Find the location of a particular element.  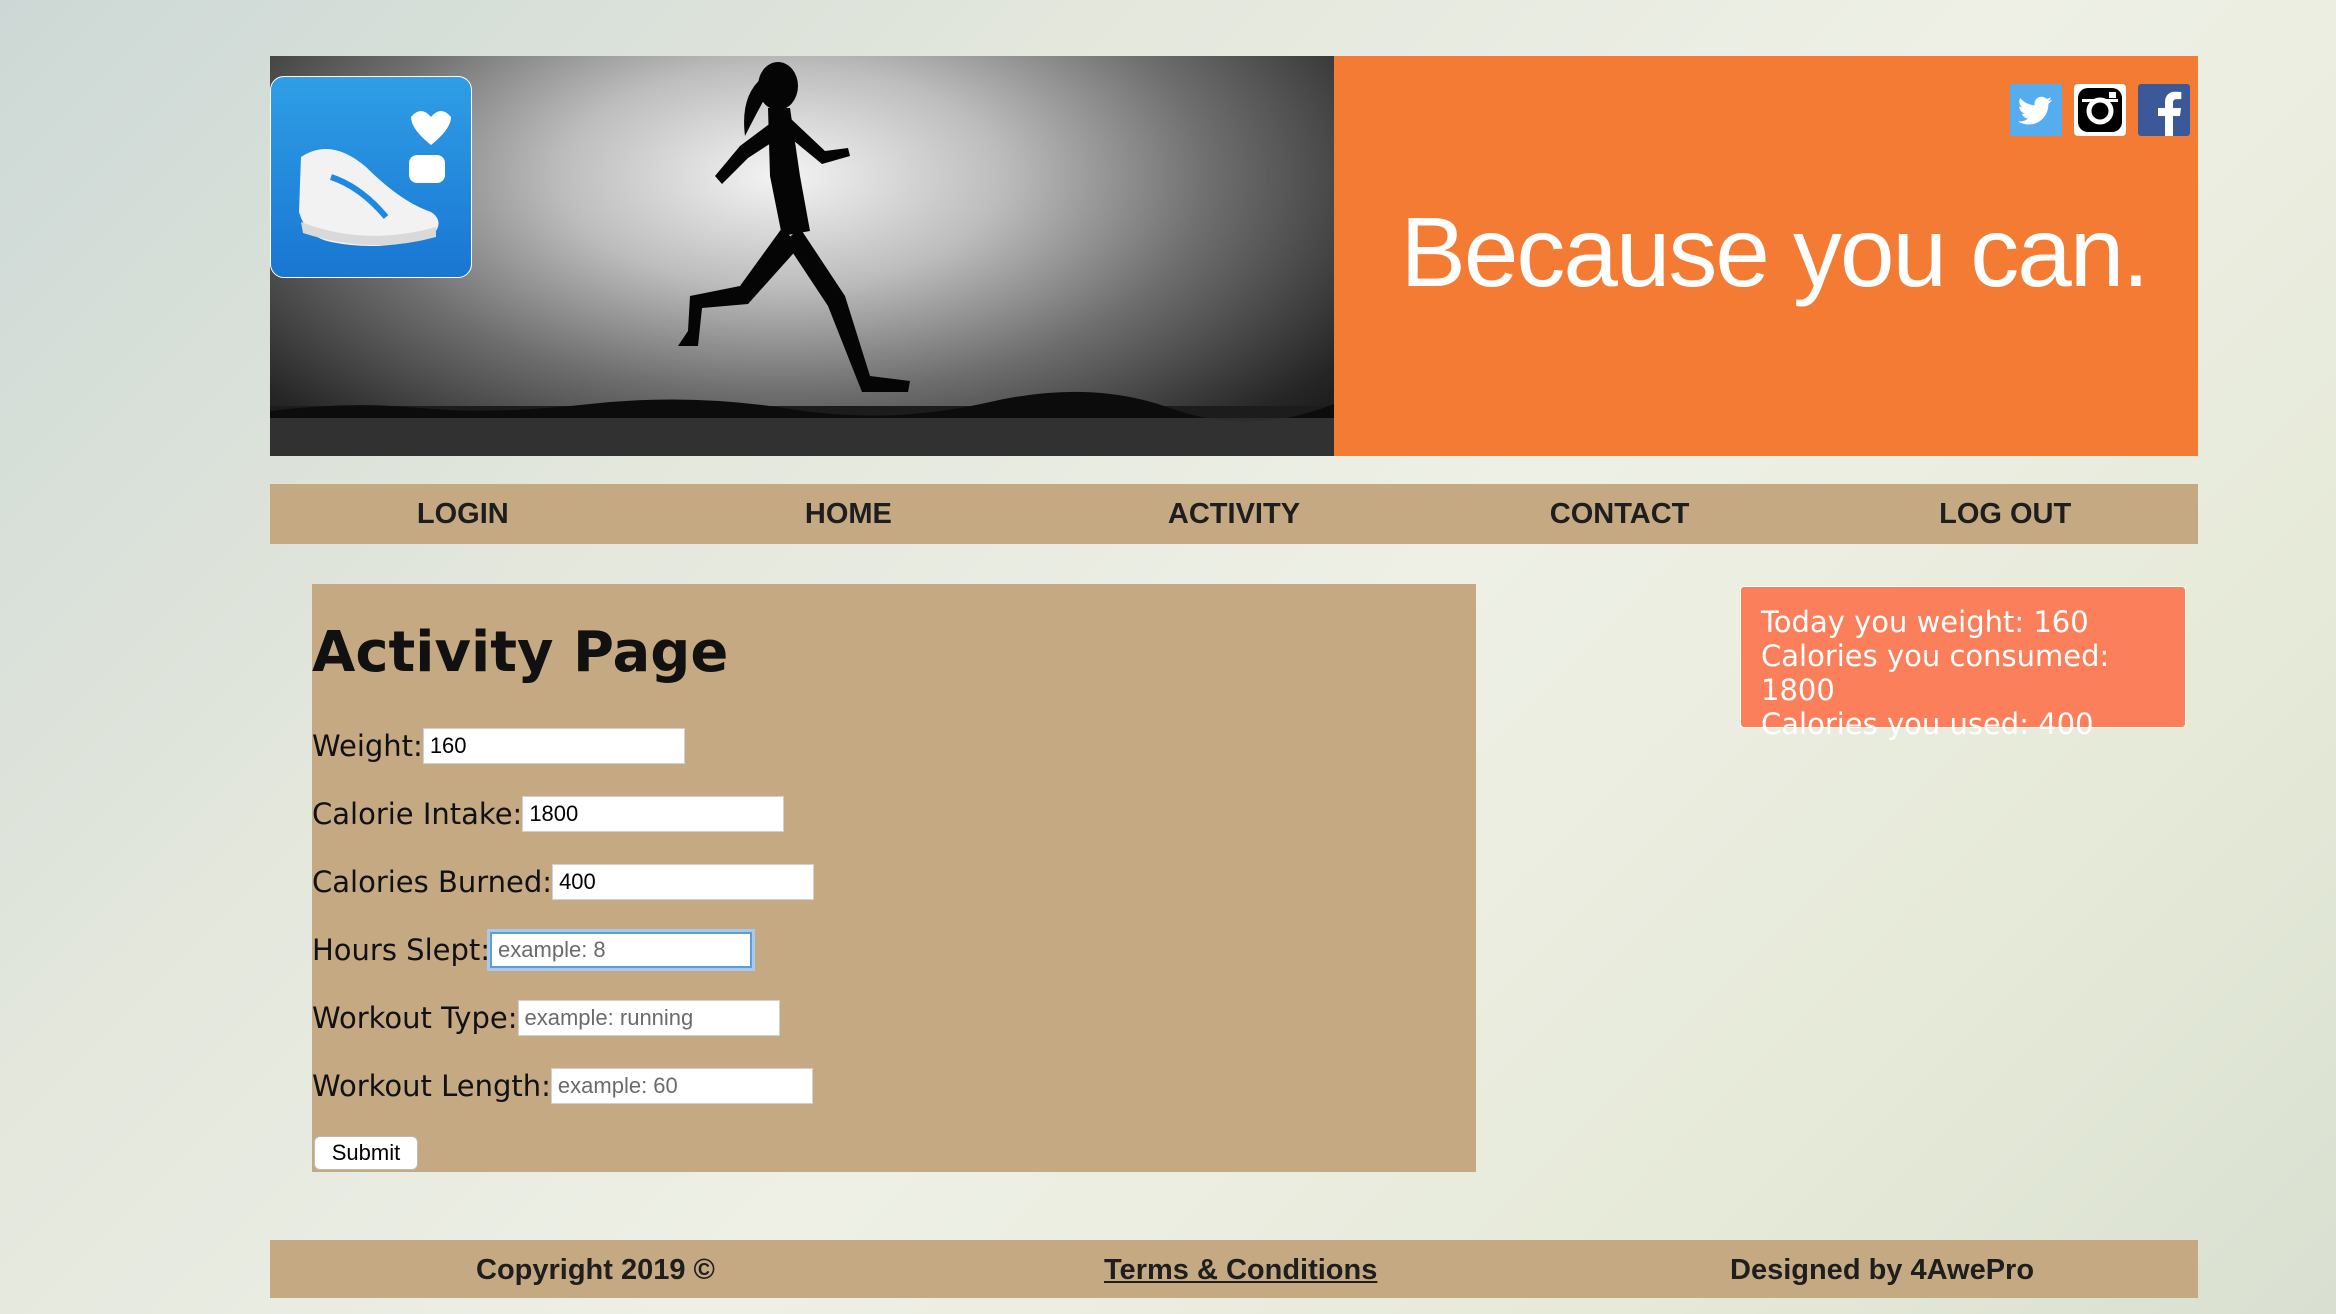

weight-field is located at coordinates (553, 746).